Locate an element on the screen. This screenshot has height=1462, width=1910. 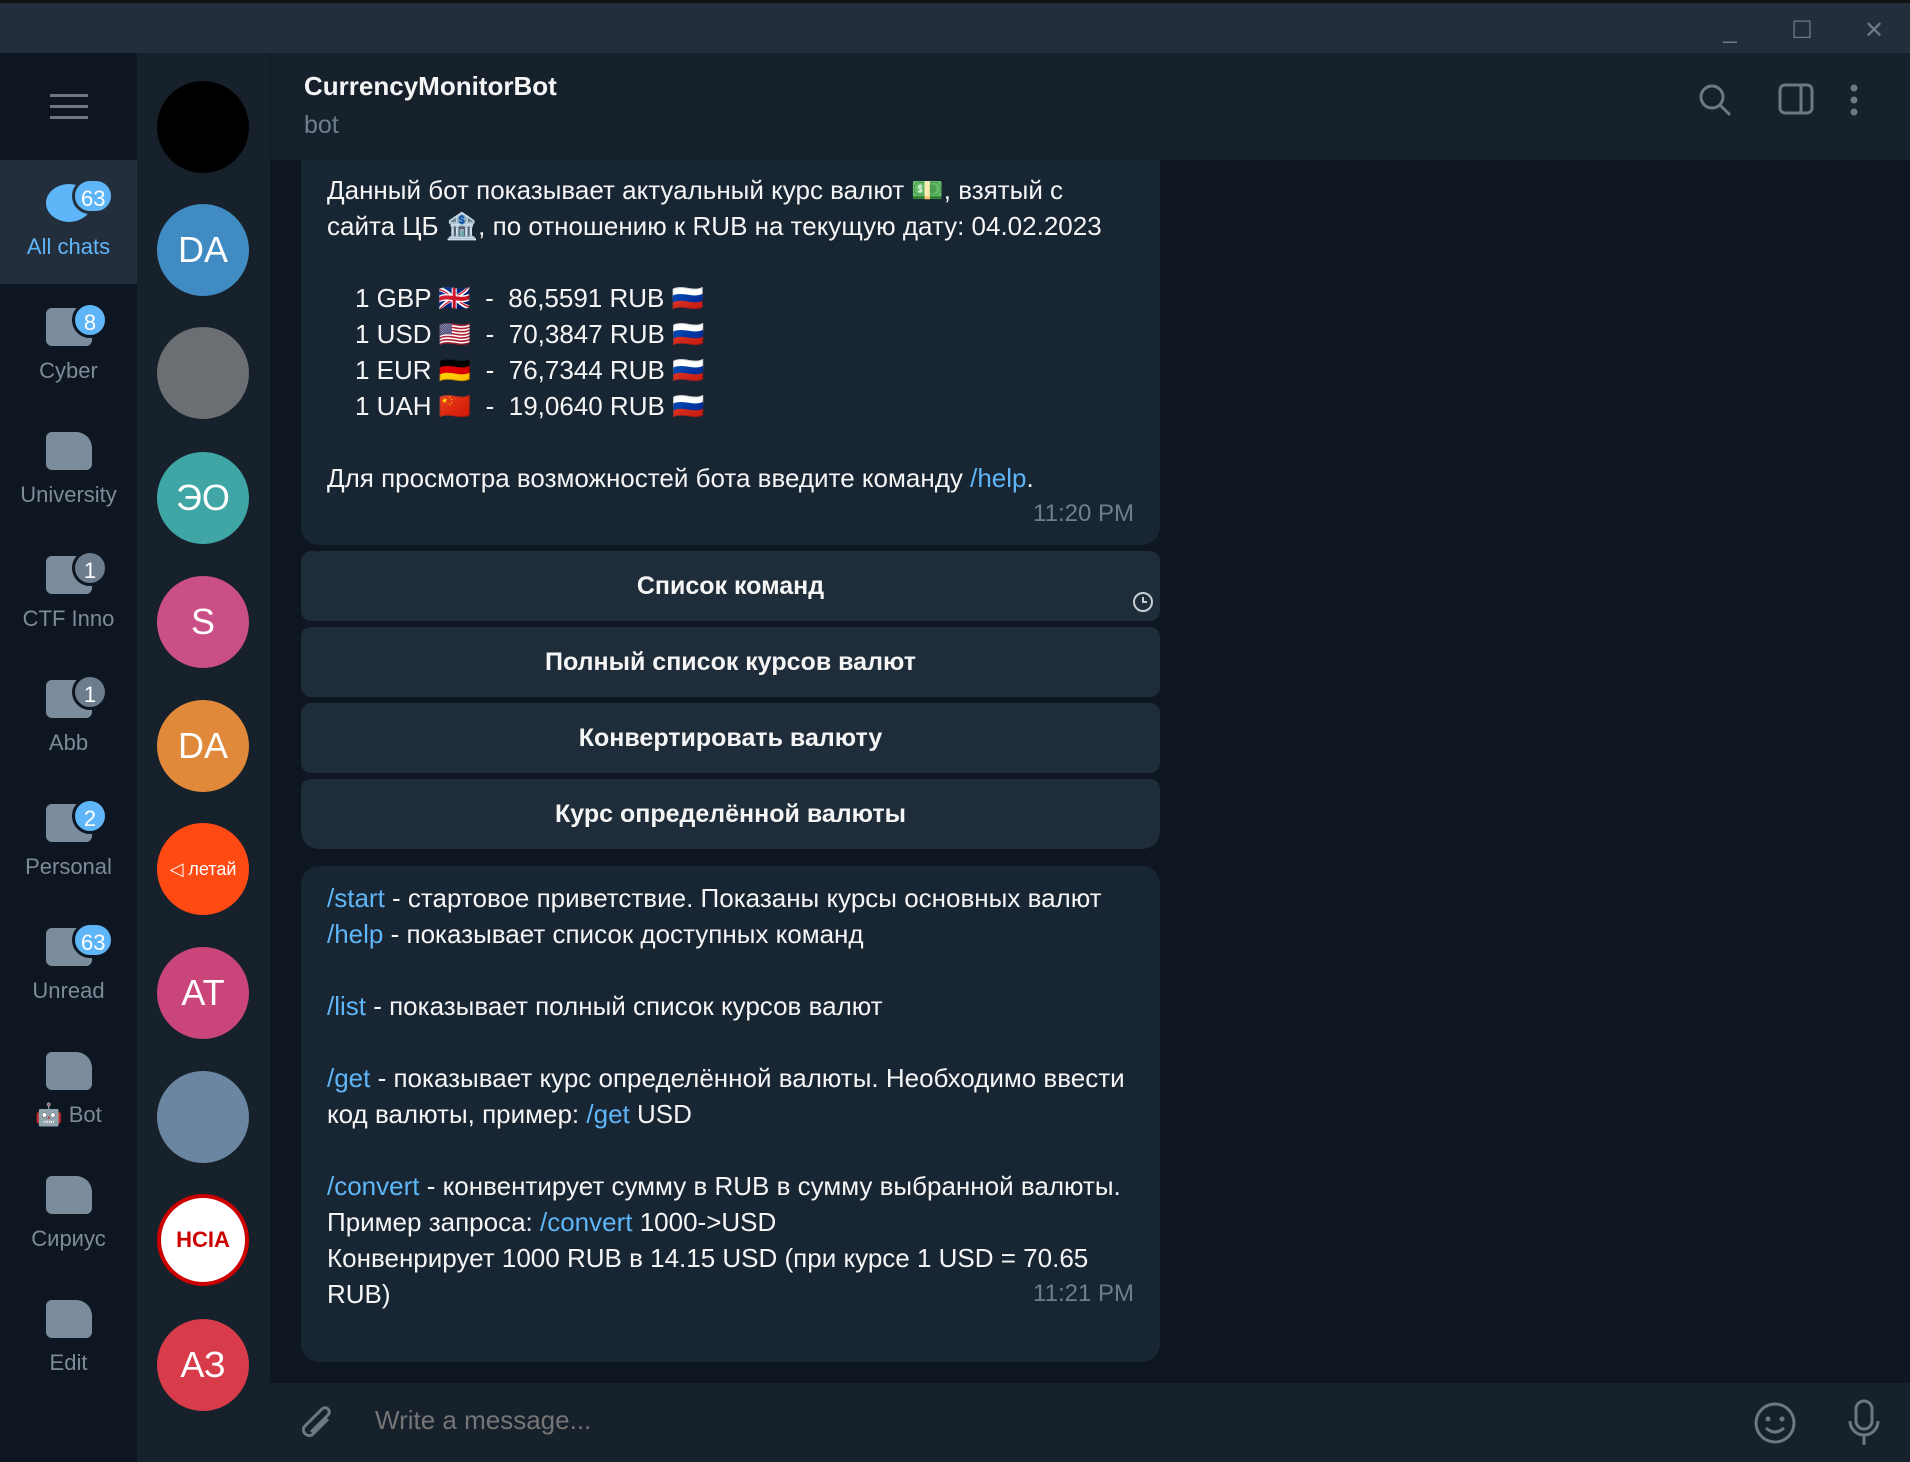
folder-label: Unread is located at coordinates (68, 990).